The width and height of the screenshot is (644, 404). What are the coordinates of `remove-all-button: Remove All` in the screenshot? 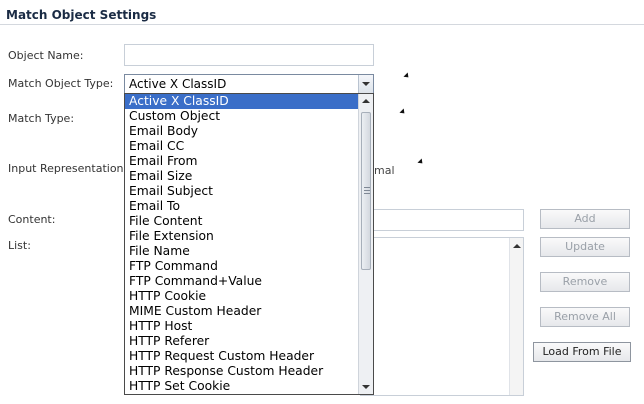 It's located at (585, 317).